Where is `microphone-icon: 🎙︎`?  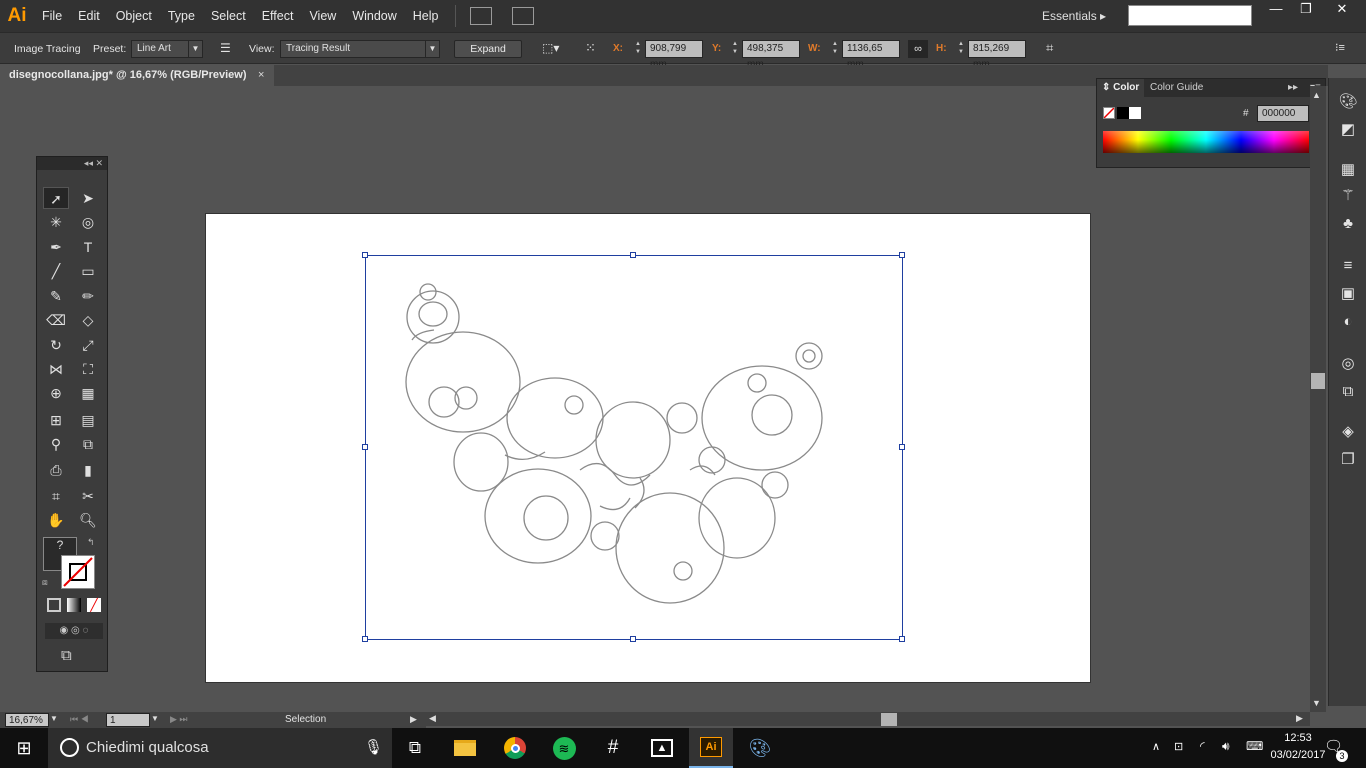 microphone-icon: 🎙︎ is located at coordinates (373, 747).